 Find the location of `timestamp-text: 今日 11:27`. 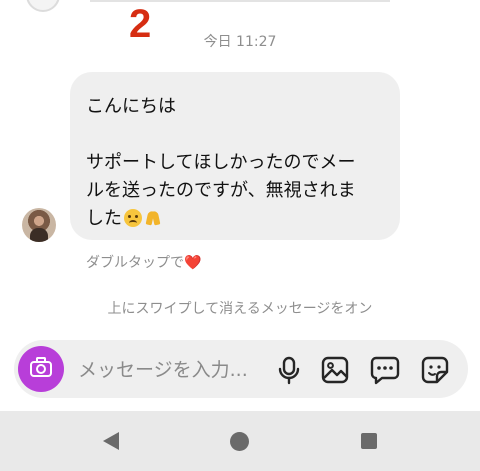

timestamp-text: 今日 11:27 is located at coordinates (240, 42).